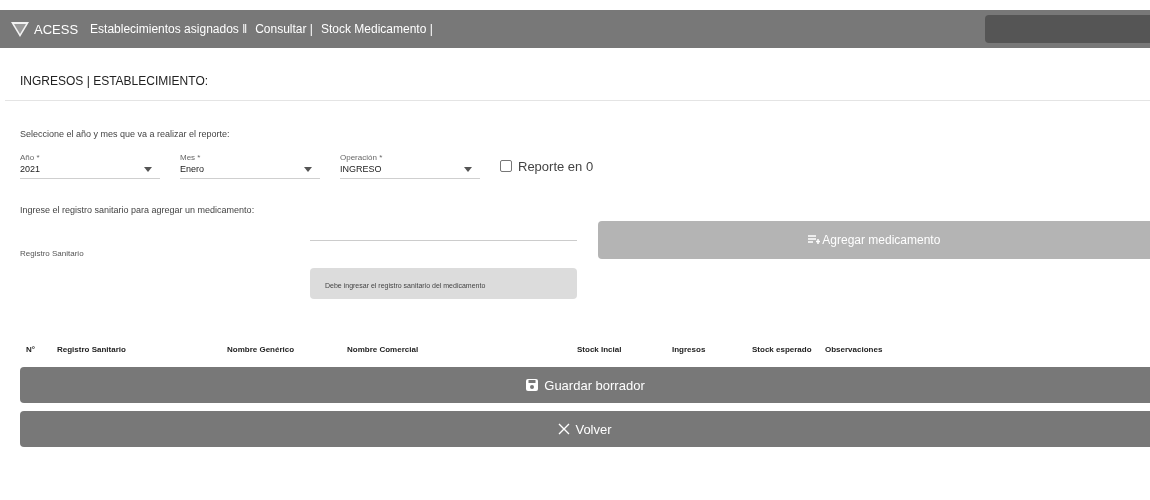  Describe the element at coordinates (125, 134) in the screenshot. I see `instruction-text: Seleccione el año y mes que va a realizar el reporte:` at that location.